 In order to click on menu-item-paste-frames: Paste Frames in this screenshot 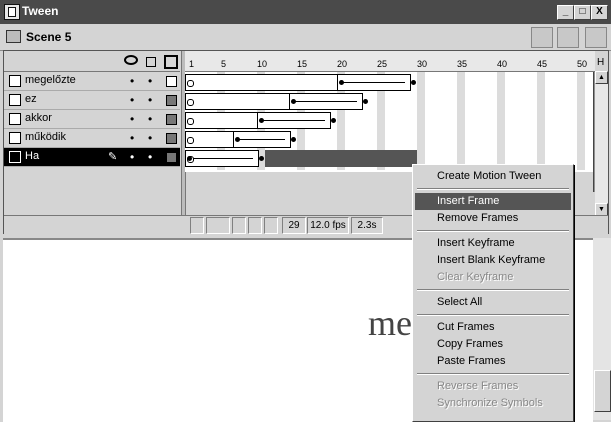, I will do `click(493, 361)`.